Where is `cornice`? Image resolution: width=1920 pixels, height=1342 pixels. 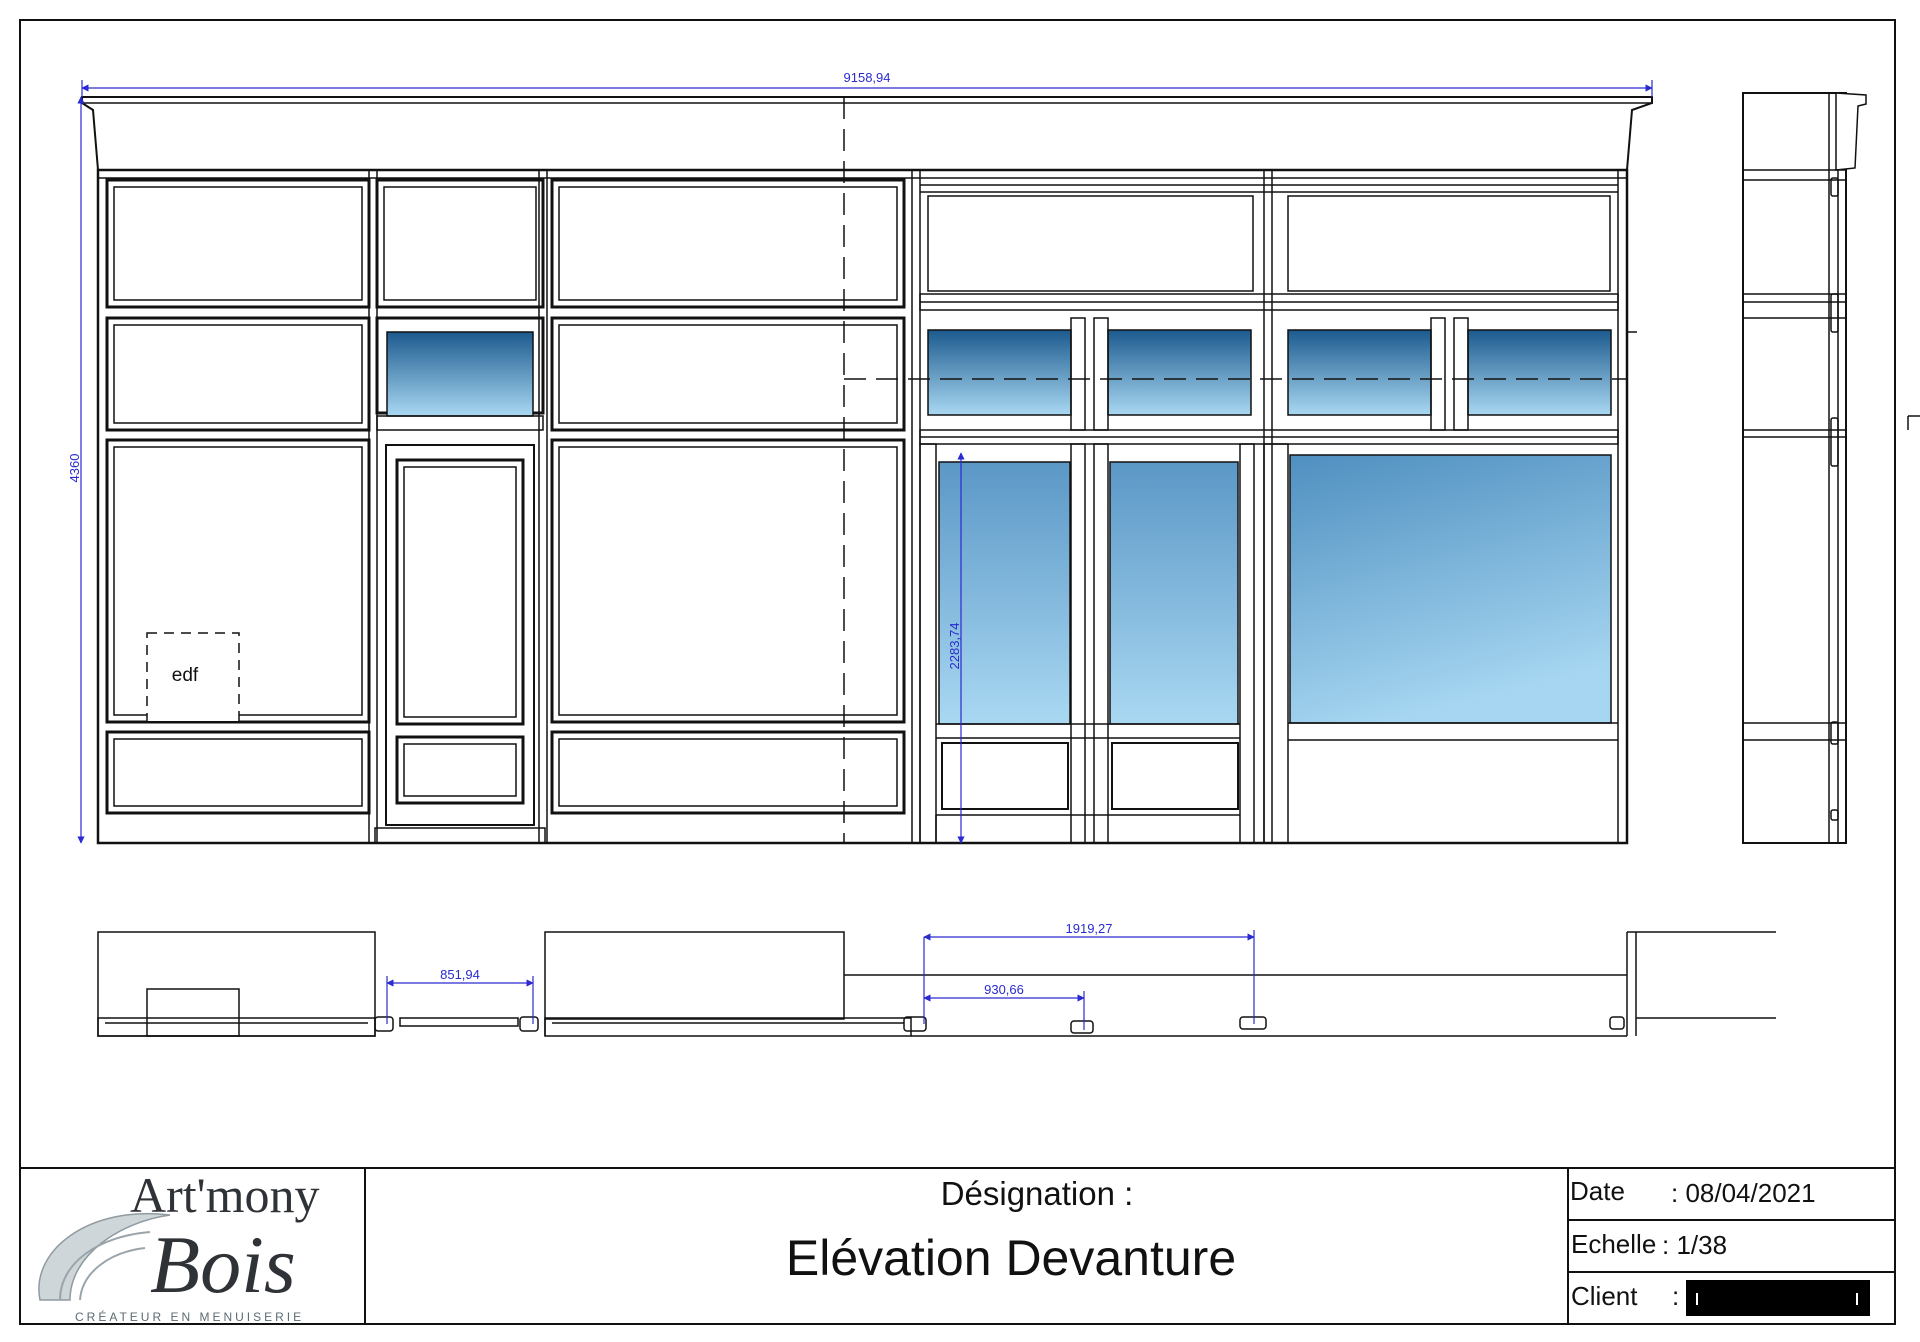 cornice is located at coordinates (867, 133).